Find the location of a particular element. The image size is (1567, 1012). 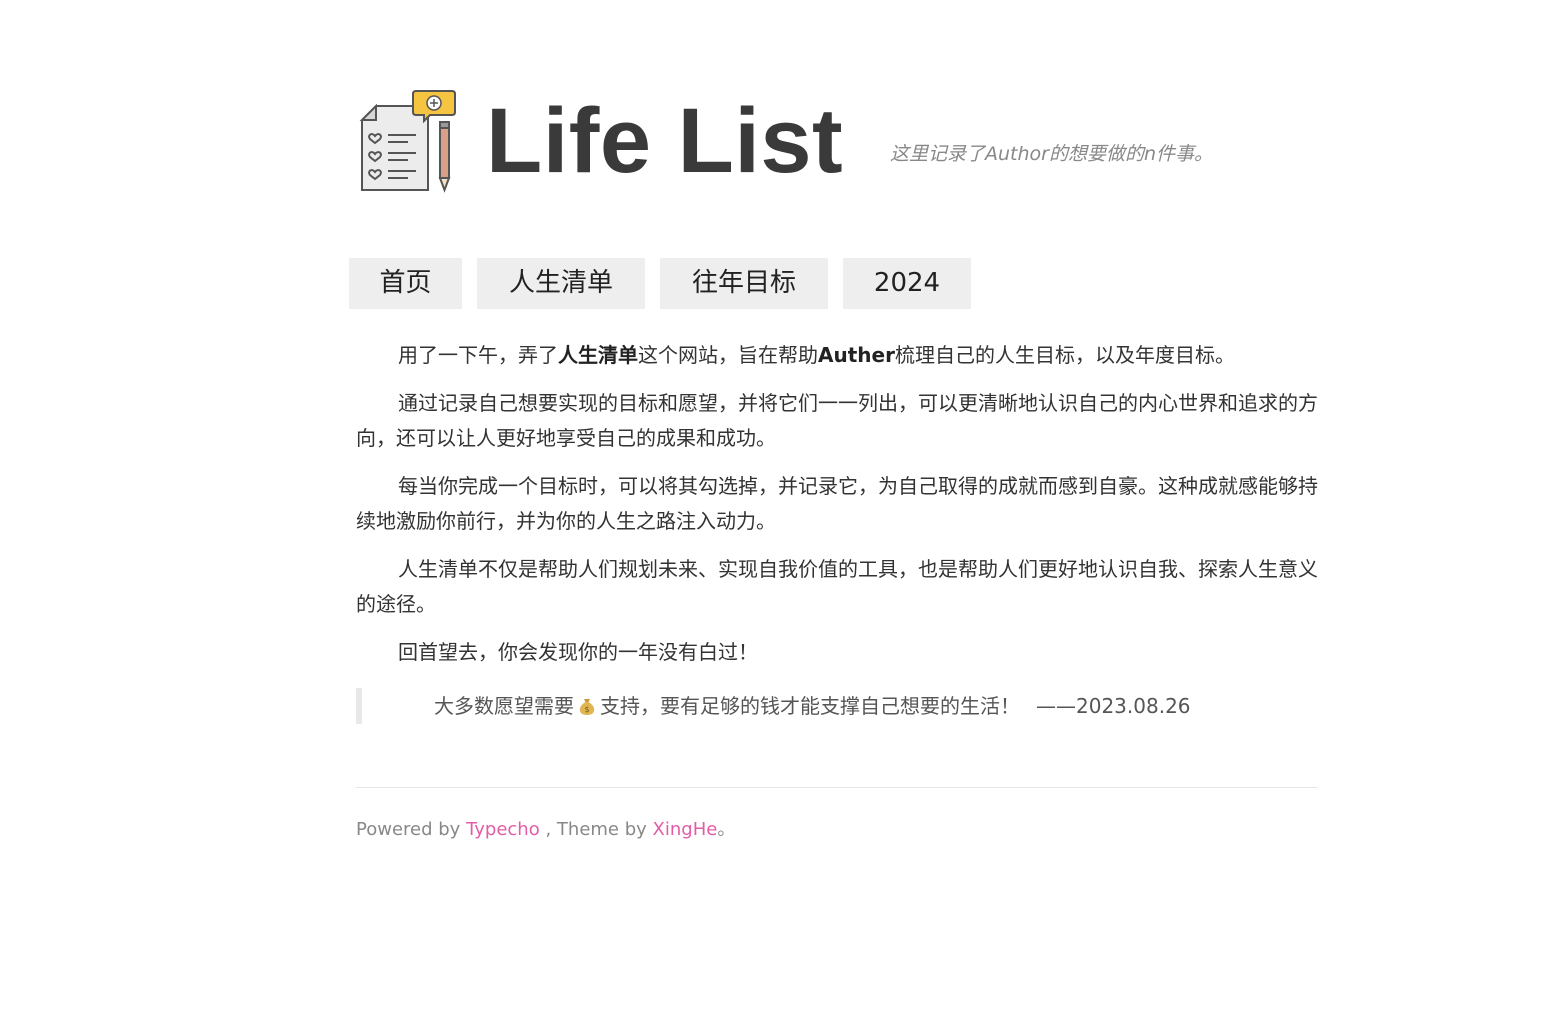

money-bag-icon: $ is located at coordinates (587, 707).